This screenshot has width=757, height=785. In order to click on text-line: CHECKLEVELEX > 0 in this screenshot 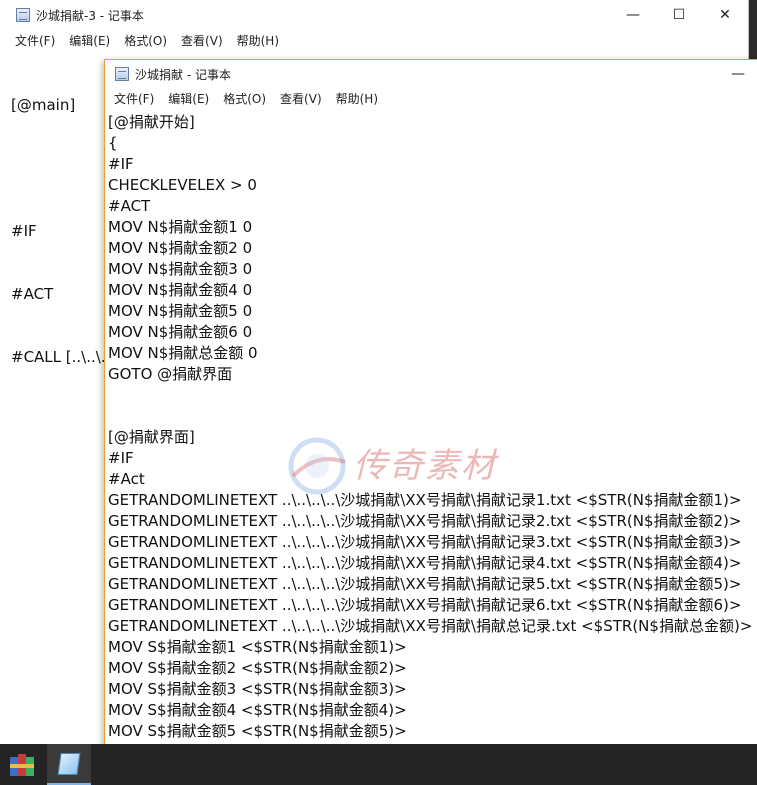, I will do `click(182, 185)`.